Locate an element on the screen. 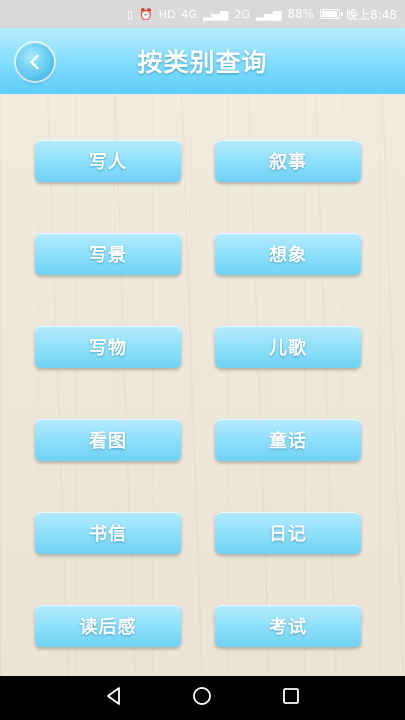 The image size is (405, 720). nav-recents-button is located at coordinates (291, 698).